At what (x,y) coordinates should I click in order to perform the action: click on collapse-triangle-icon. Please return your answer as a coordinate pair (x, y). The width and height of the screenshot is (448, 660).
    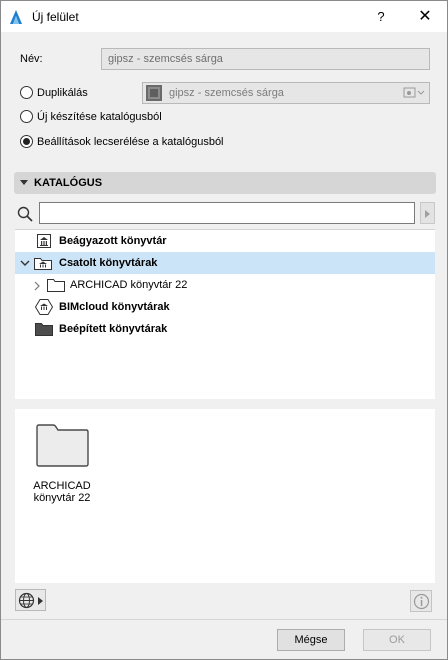
    Looking at the image, I should click on (24, 182).